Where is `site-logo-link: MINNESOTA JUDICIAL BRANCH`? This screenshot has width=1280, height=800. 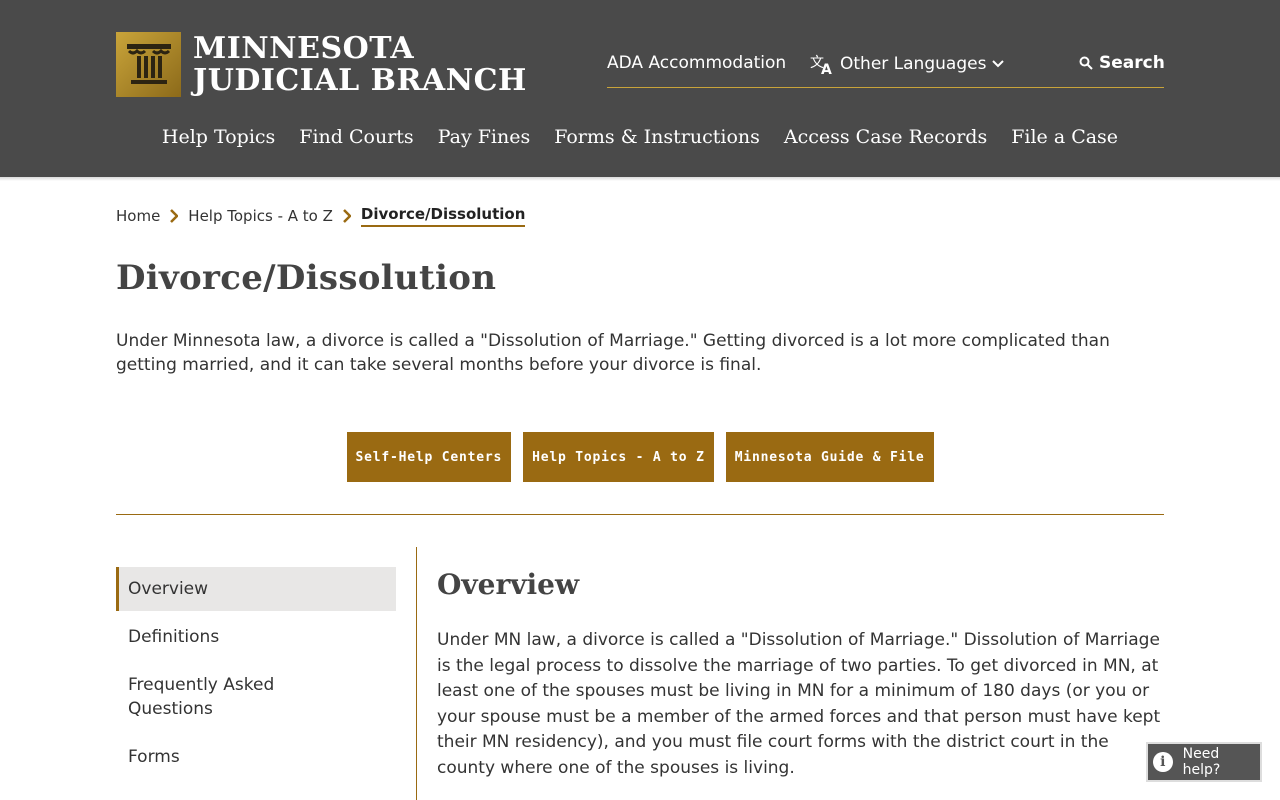 site-logo-link: MINNESOTA JUDICIAL BRANCH is located at coordinates (321, 64).